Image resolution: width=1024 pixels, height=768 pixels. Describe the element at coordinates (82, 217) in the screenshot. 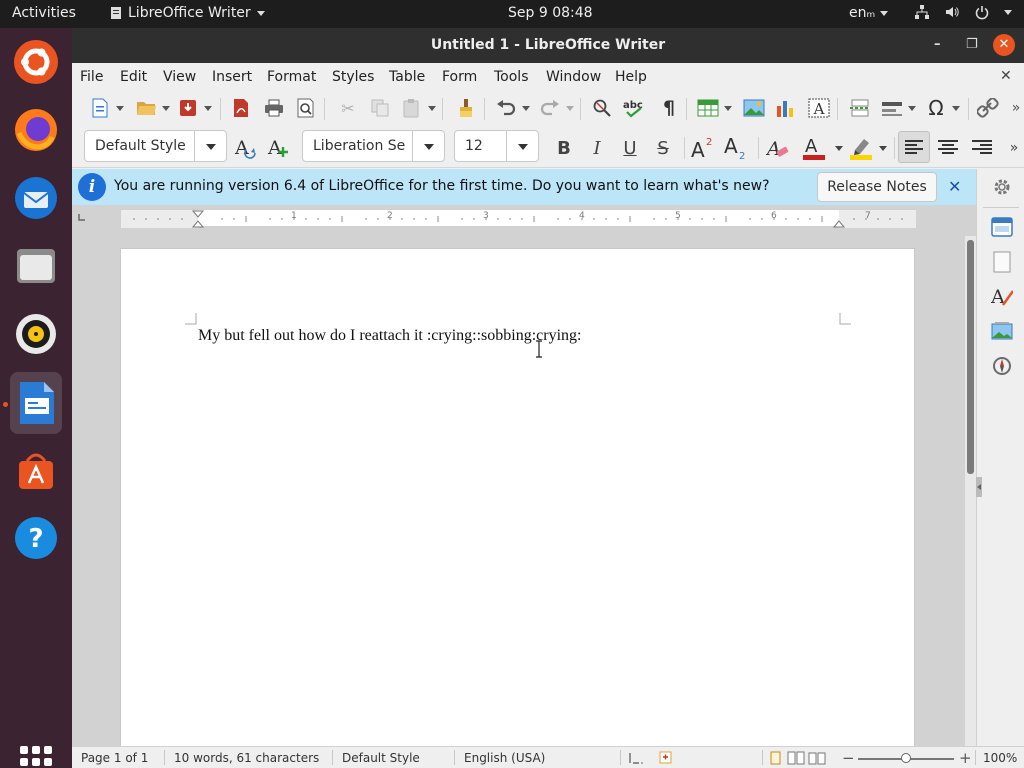

I see `tab-stop-selector-icon` at that location.